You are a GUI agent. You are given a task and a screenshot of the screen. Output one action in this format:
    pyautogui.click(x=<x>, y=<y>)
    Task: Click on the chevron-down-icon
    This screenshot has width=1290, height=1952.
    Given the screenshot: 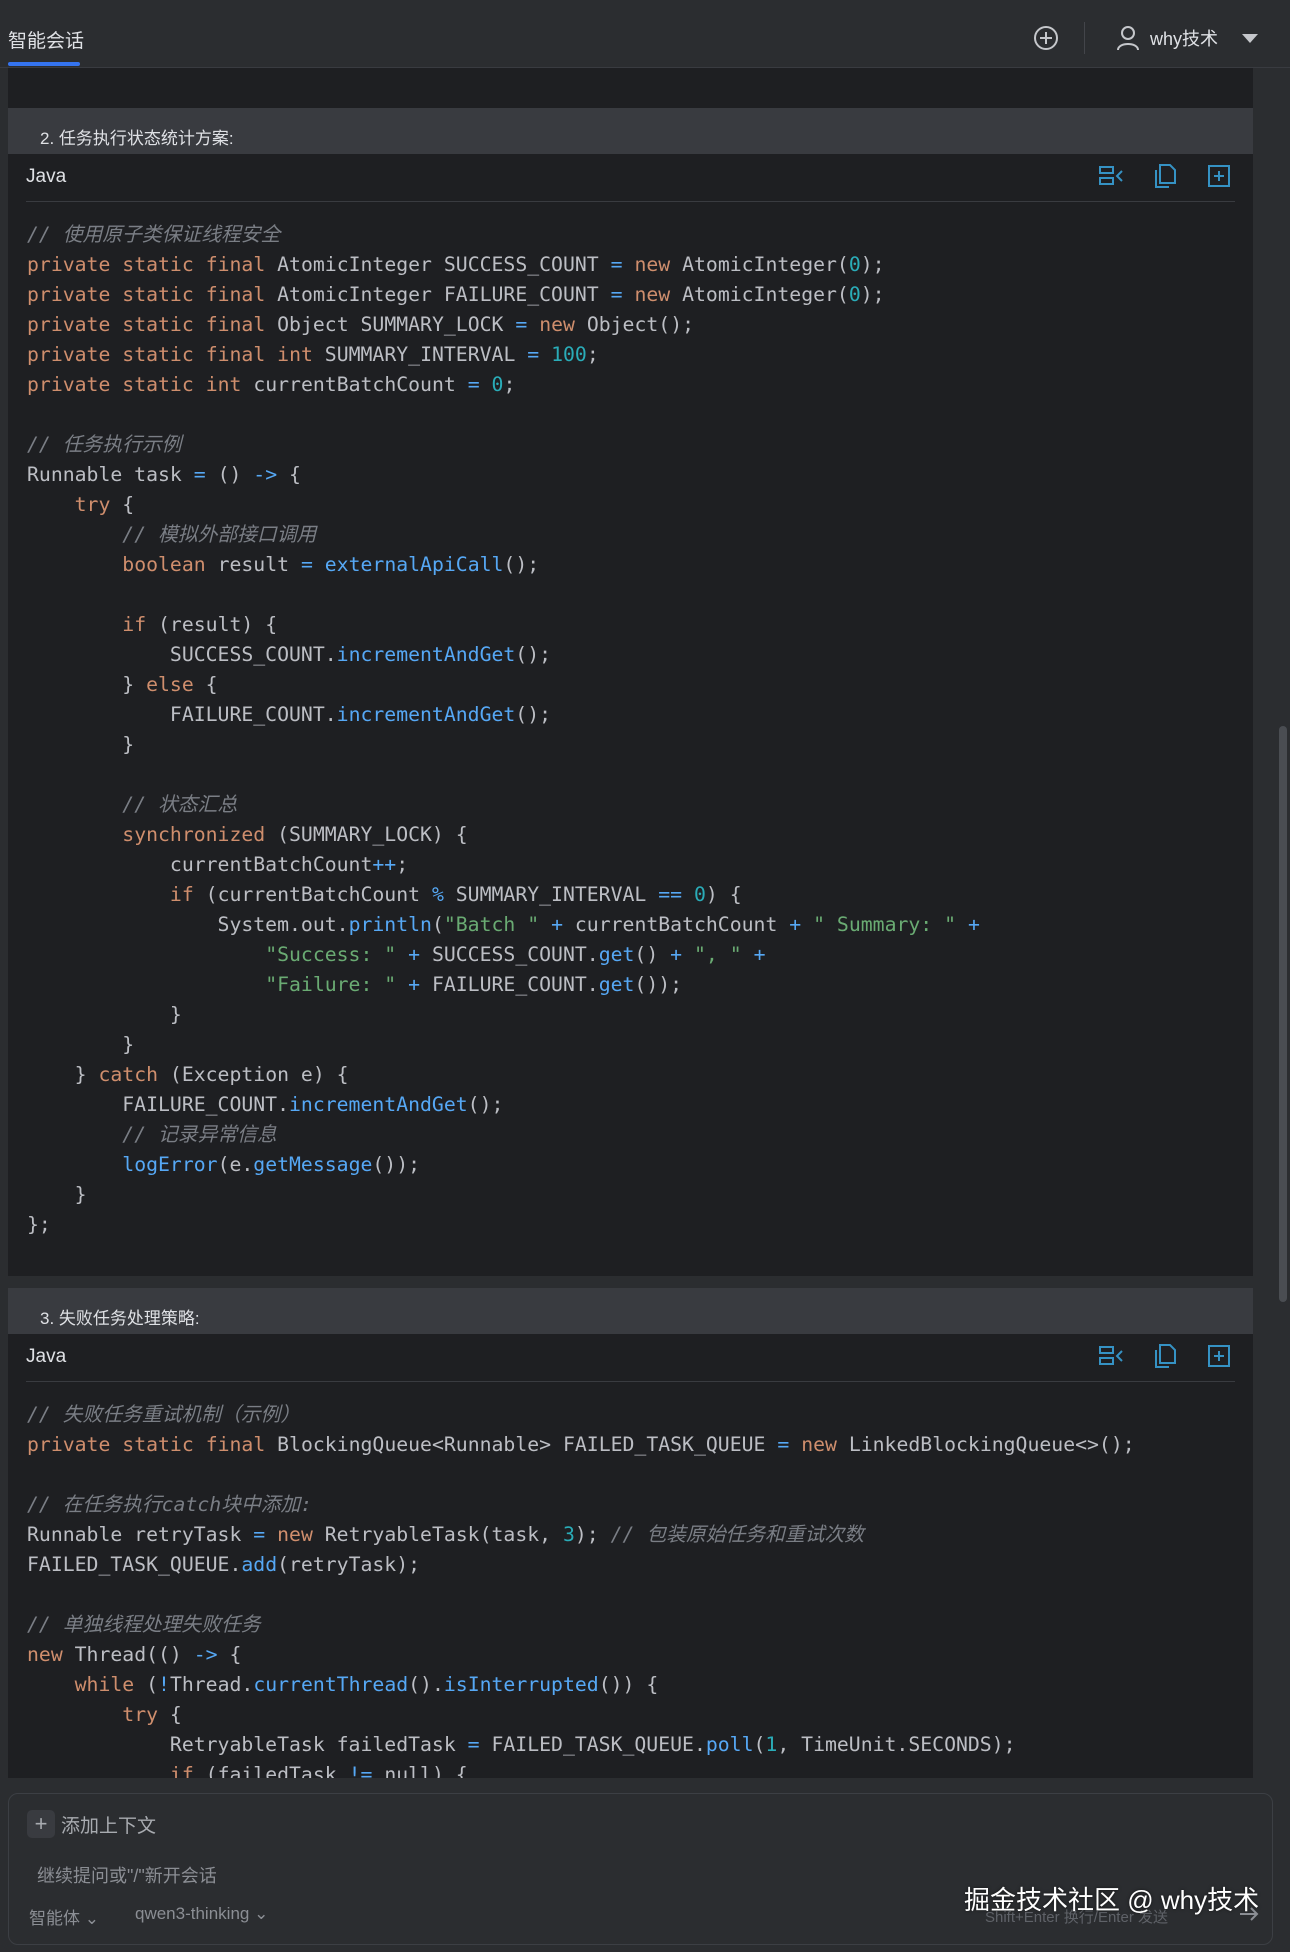 What is the action you would take?
    pyautogui.click(x=1250, y=38)
    